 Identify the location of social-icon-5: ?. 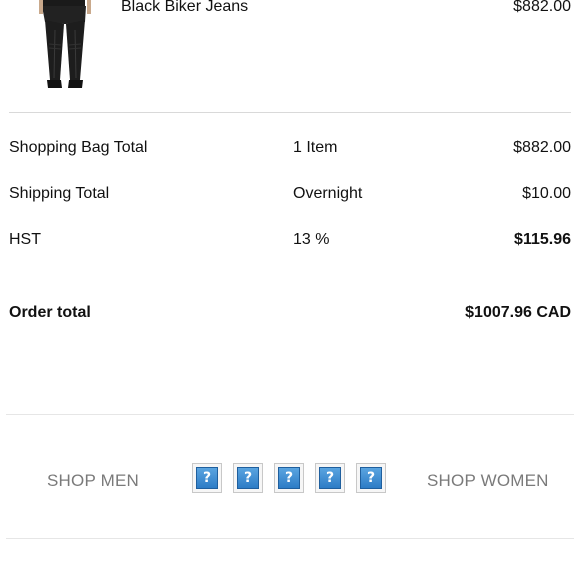
(371, 478).